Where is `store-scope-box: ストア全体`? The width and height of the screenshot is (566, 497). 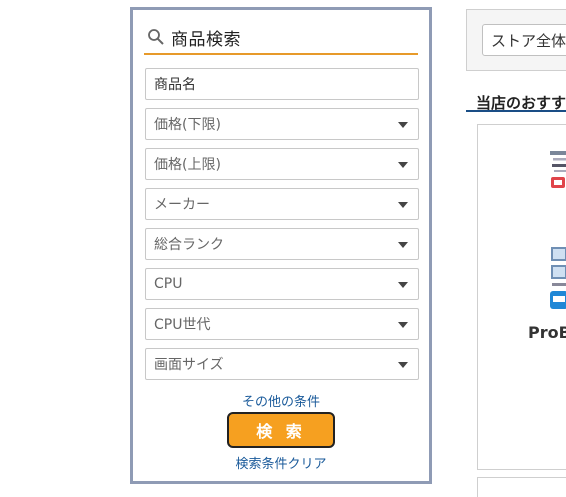 store-scope-box: ストア全体 is located at coordinates (516, 40).